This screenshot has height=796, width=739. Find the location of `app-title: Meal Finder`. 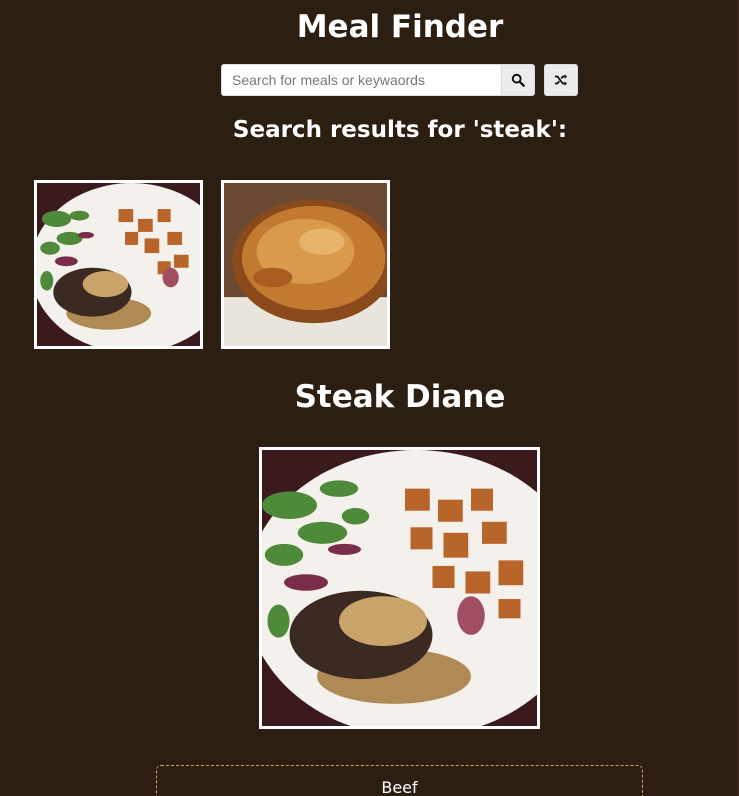

app-title: Meal Finder is located at coordinates (400, 27).